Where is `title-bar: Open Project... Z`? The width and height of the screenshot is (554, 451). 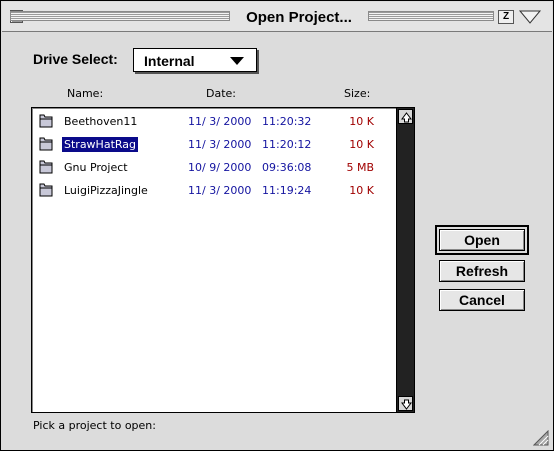
title-bar: Open Project... Z is located at coordinates (277, 17).